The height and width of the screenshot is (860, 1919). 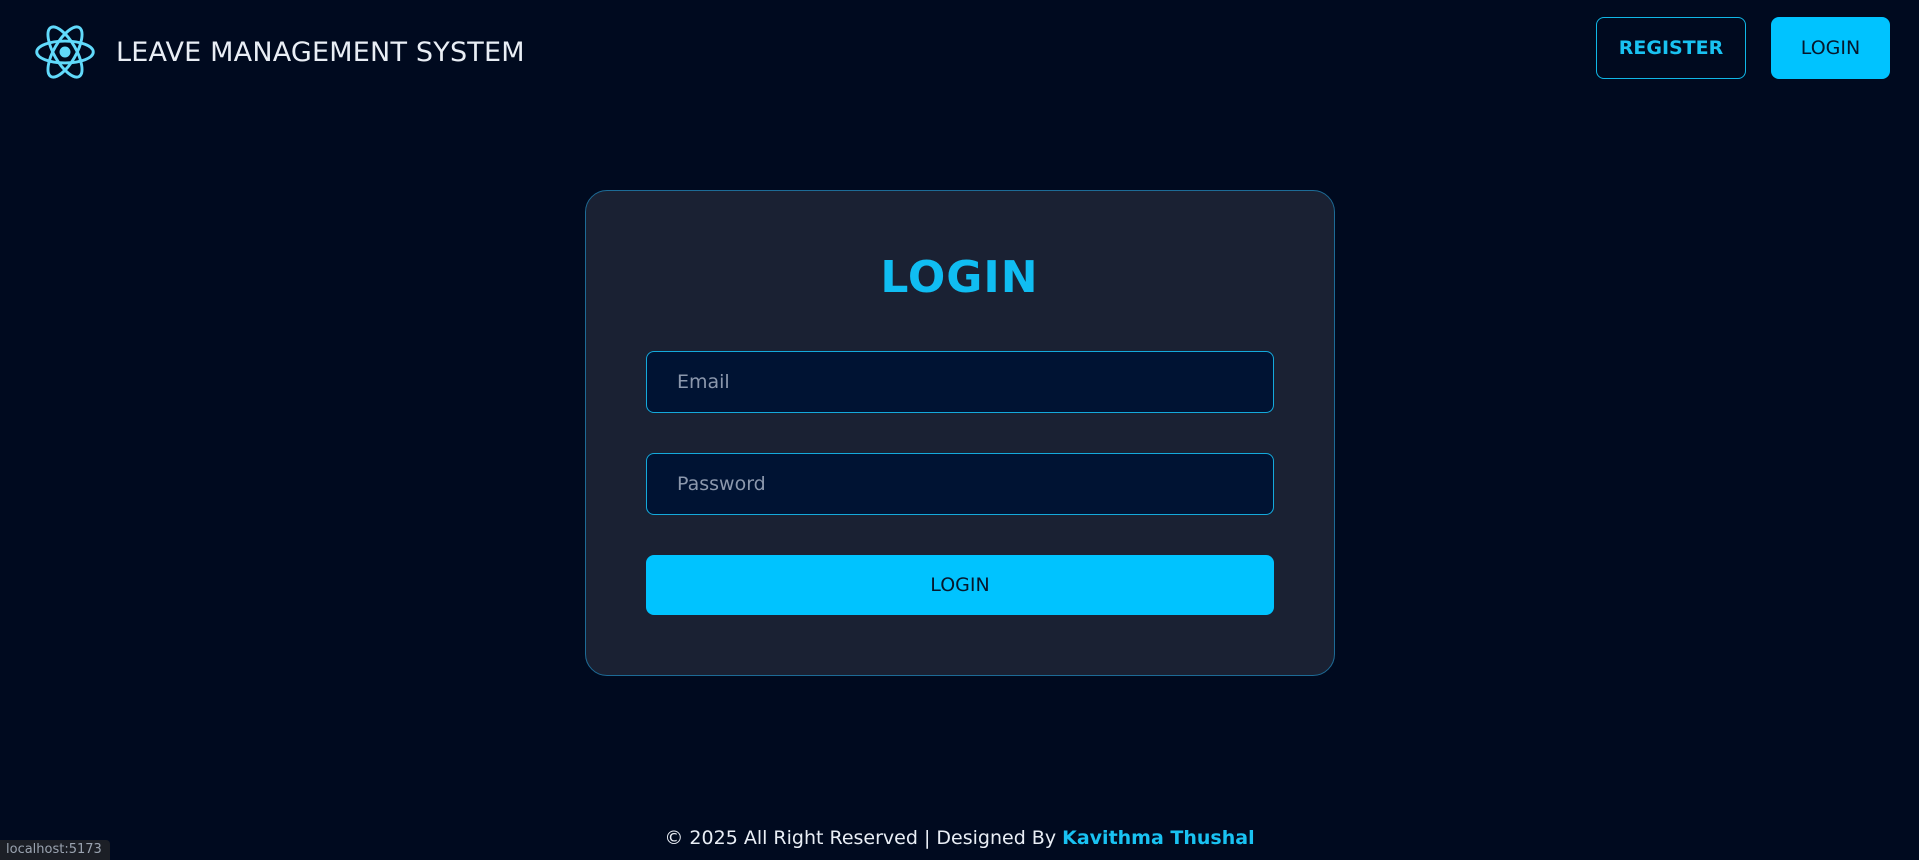 What do you see at coordinates (1158, 838) in the screenshot?
I see `footer-author-link: Kavithma Thushal` at bounding box center [1158, 838].